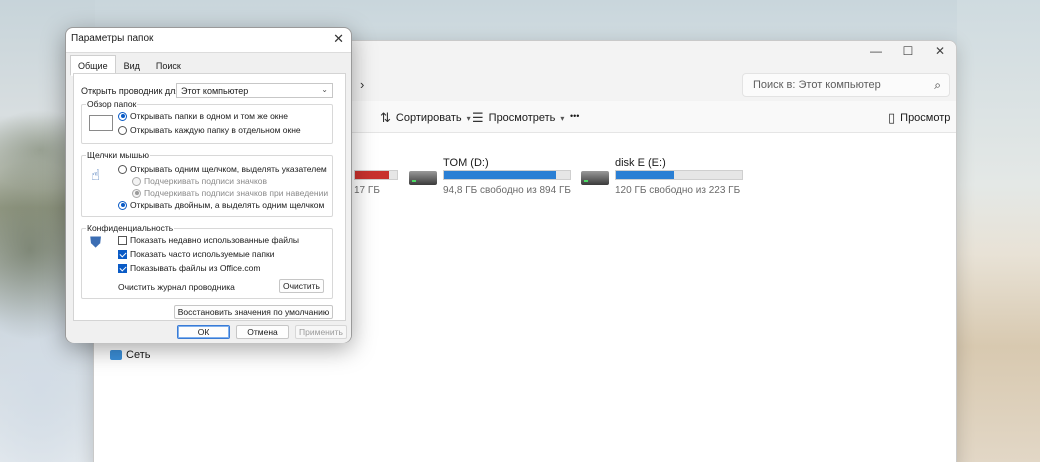 The width and height of the screenshot is (1040, 462). Describe the element at coordinates (478, 117) in the screenshot. I see `view-icon: ☰` at that location.